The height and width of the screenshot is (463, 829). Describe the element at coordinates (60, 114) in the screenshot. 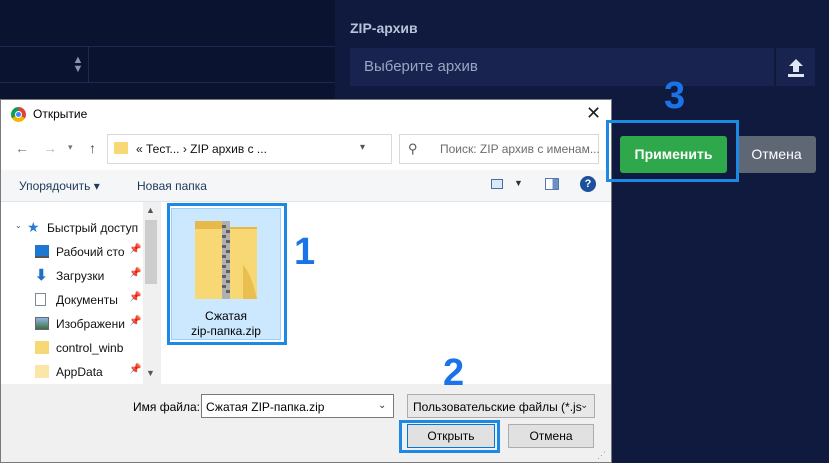

I see `dialog-title: Открытие` at that location.